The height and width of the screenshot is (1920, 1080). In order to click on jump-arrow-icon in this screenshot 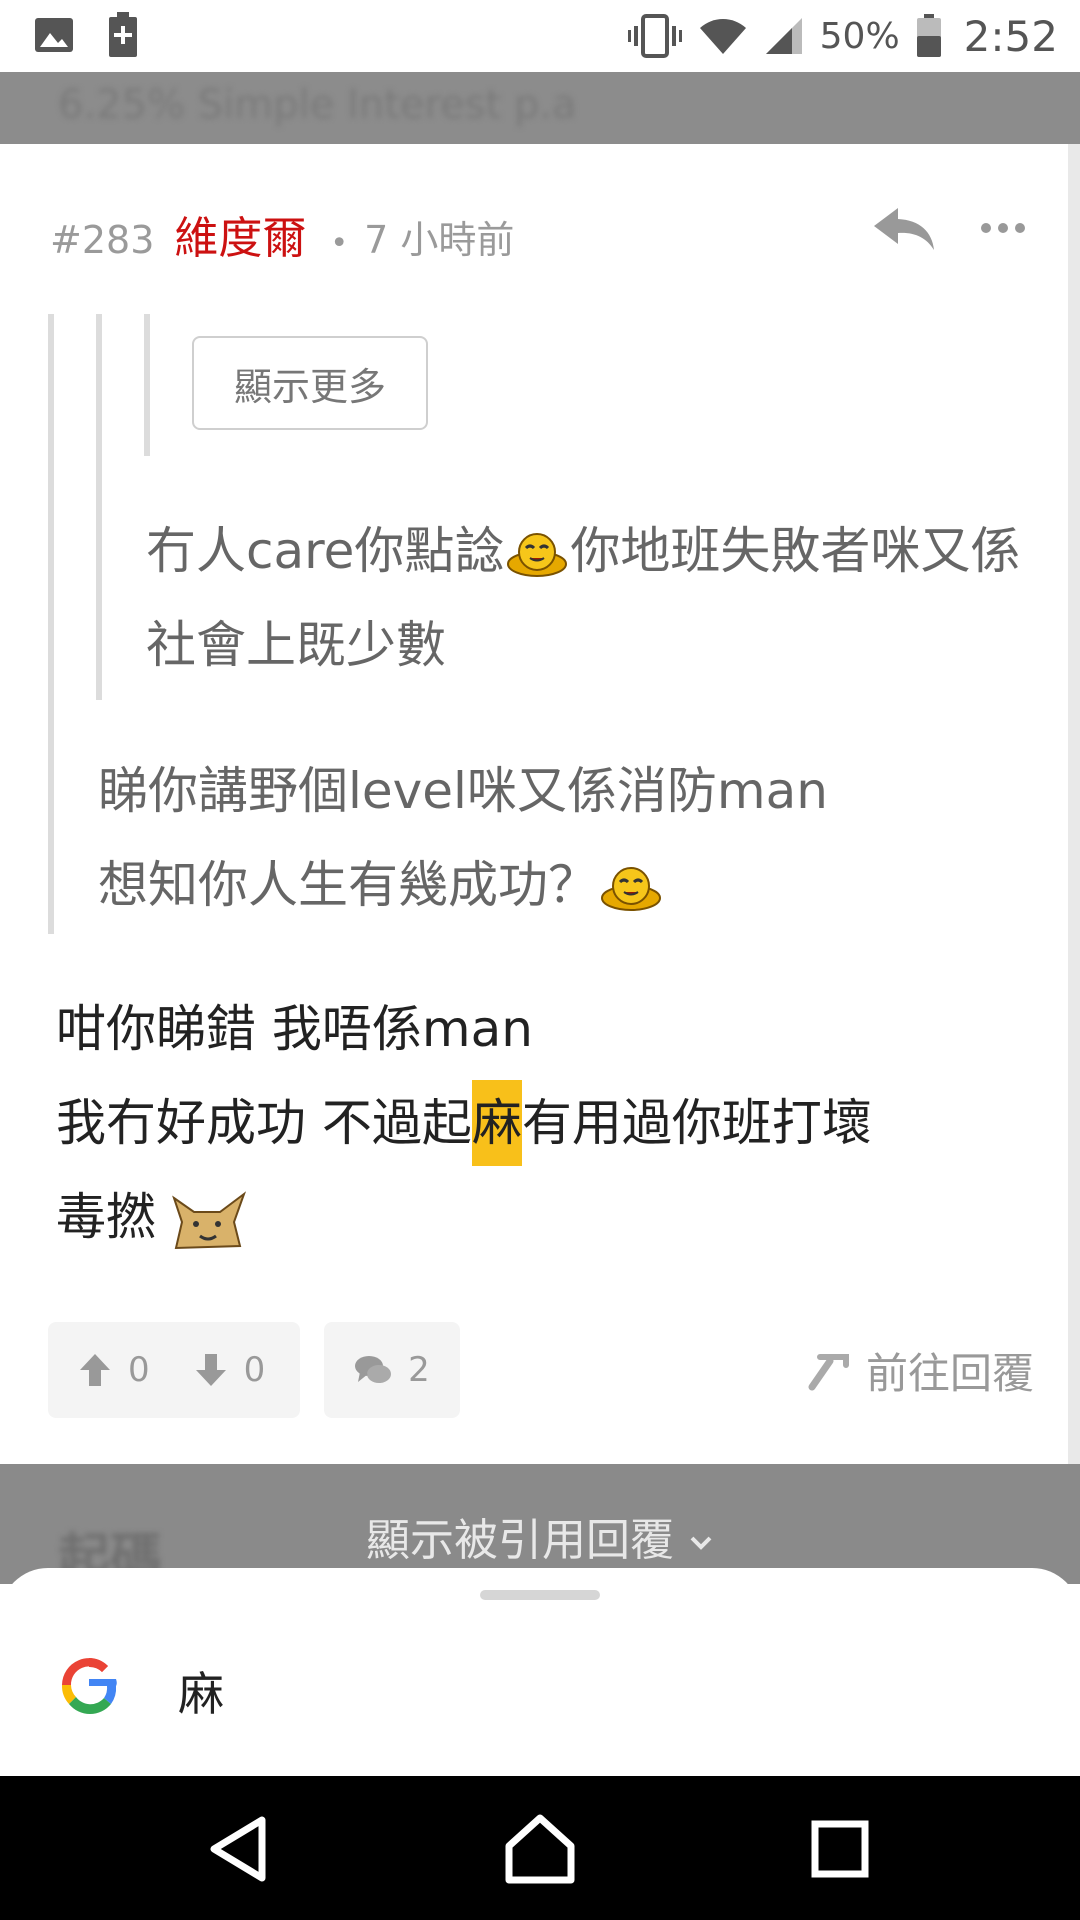, I will do `click(828, 1371)`.